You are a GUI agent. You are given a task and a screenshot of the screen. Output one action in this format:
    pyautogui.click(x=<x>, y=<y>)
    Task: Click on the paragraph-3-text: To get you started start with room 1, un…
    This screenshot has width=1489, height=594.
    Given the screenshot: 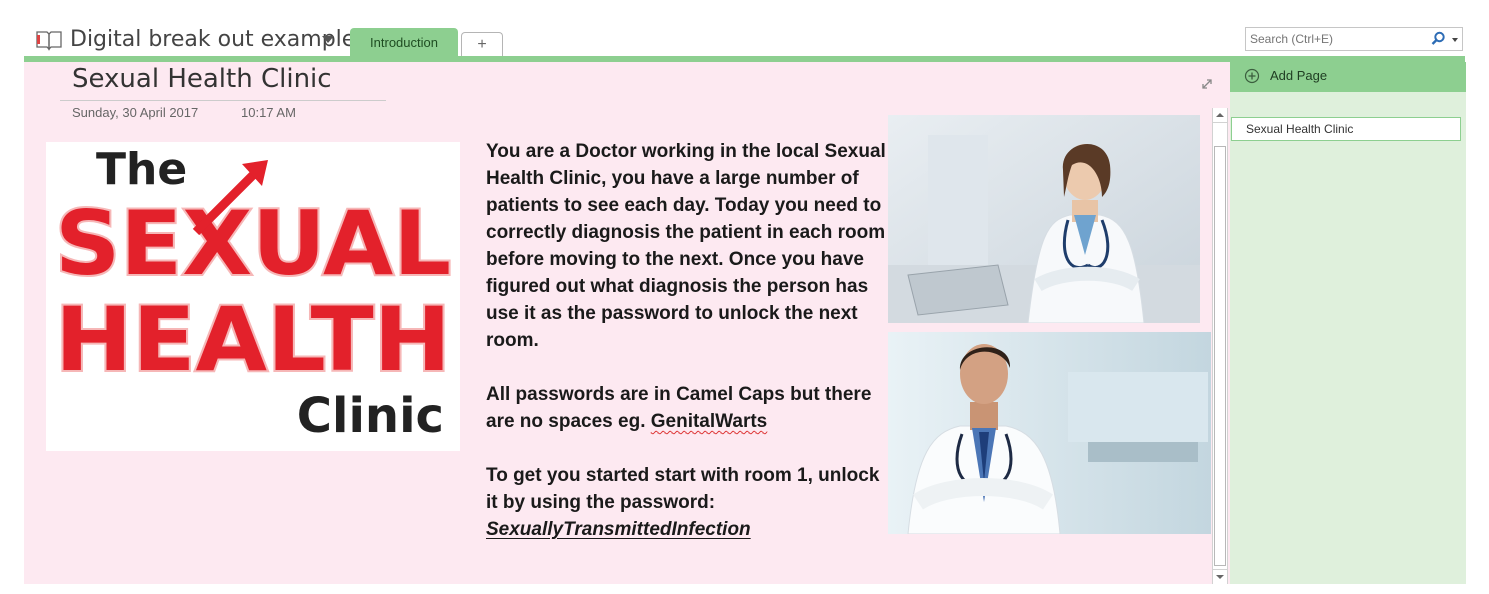 What is the action you would take?
    pyautogui.click(x=683, y=489)
    